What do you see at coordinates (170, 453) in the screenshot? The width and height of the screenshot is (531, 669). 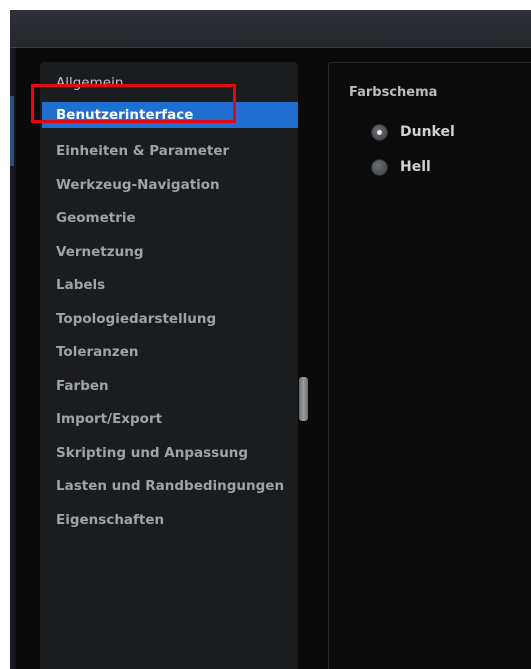 I see `sidebar-item-skripting-anpassung: Skripting und Anpassung` at bounding box center [170, 453].